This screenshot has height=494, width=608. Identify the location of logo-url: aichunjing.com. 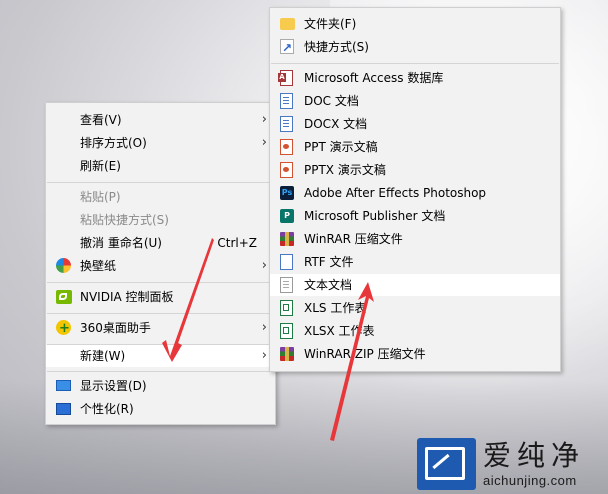
(530, 480).